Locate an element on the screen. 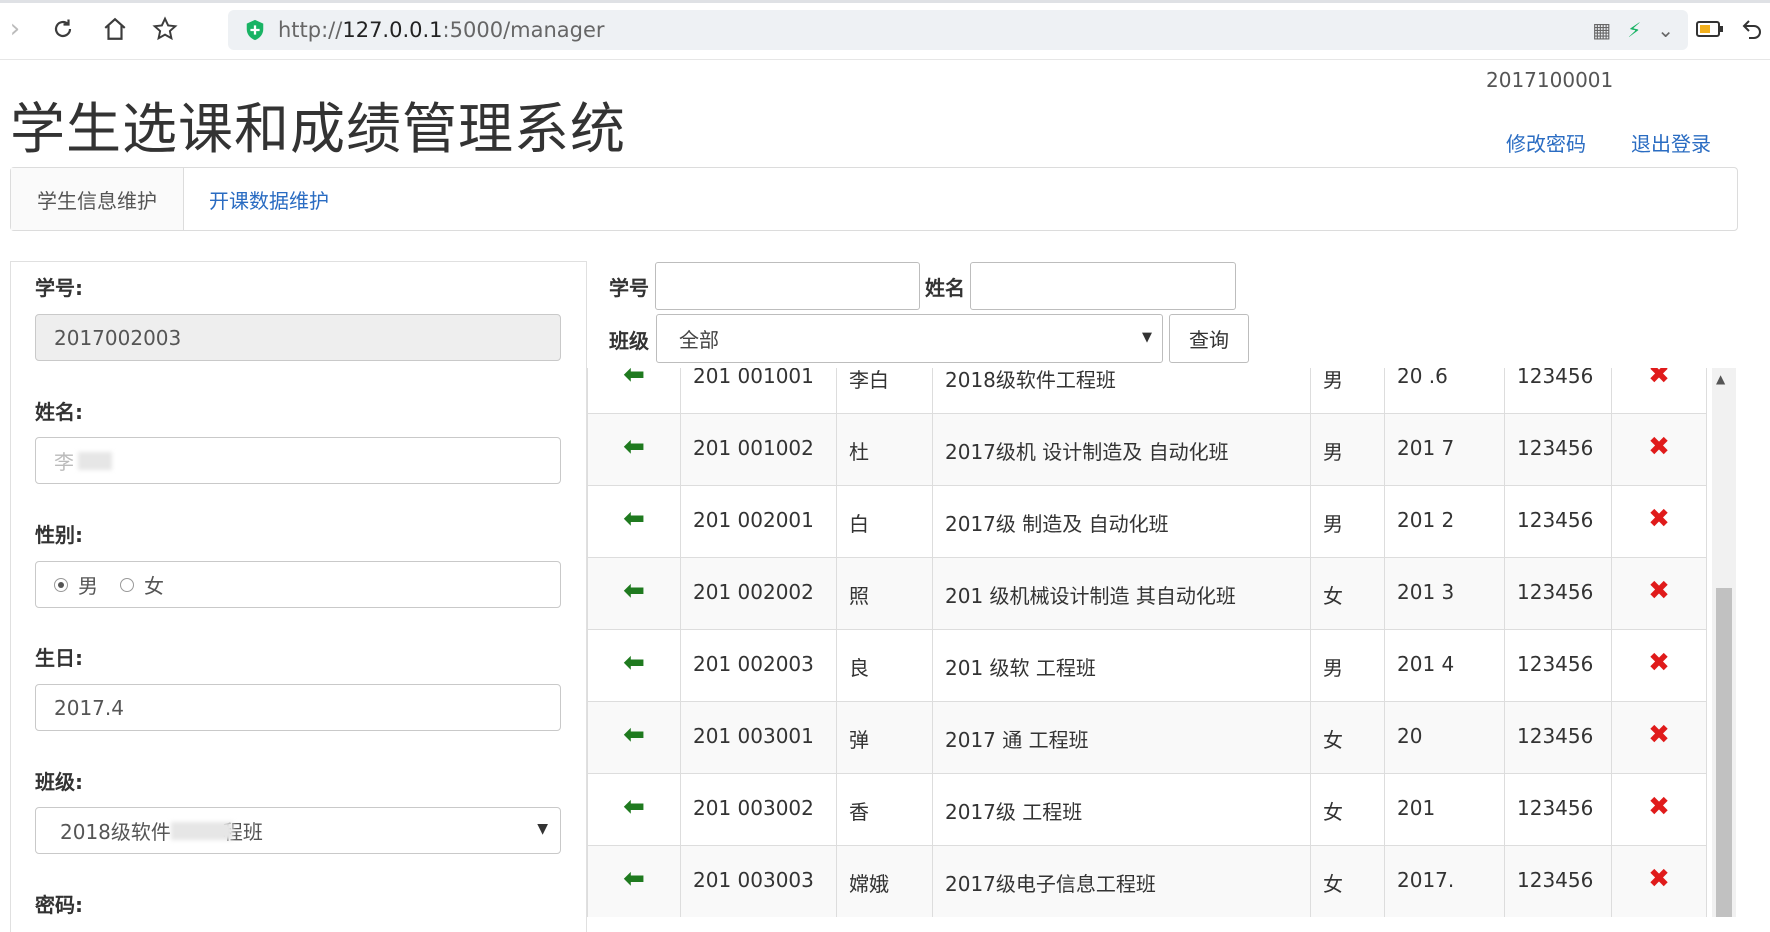  gender-male-radio is located at coordinates (61, 584).